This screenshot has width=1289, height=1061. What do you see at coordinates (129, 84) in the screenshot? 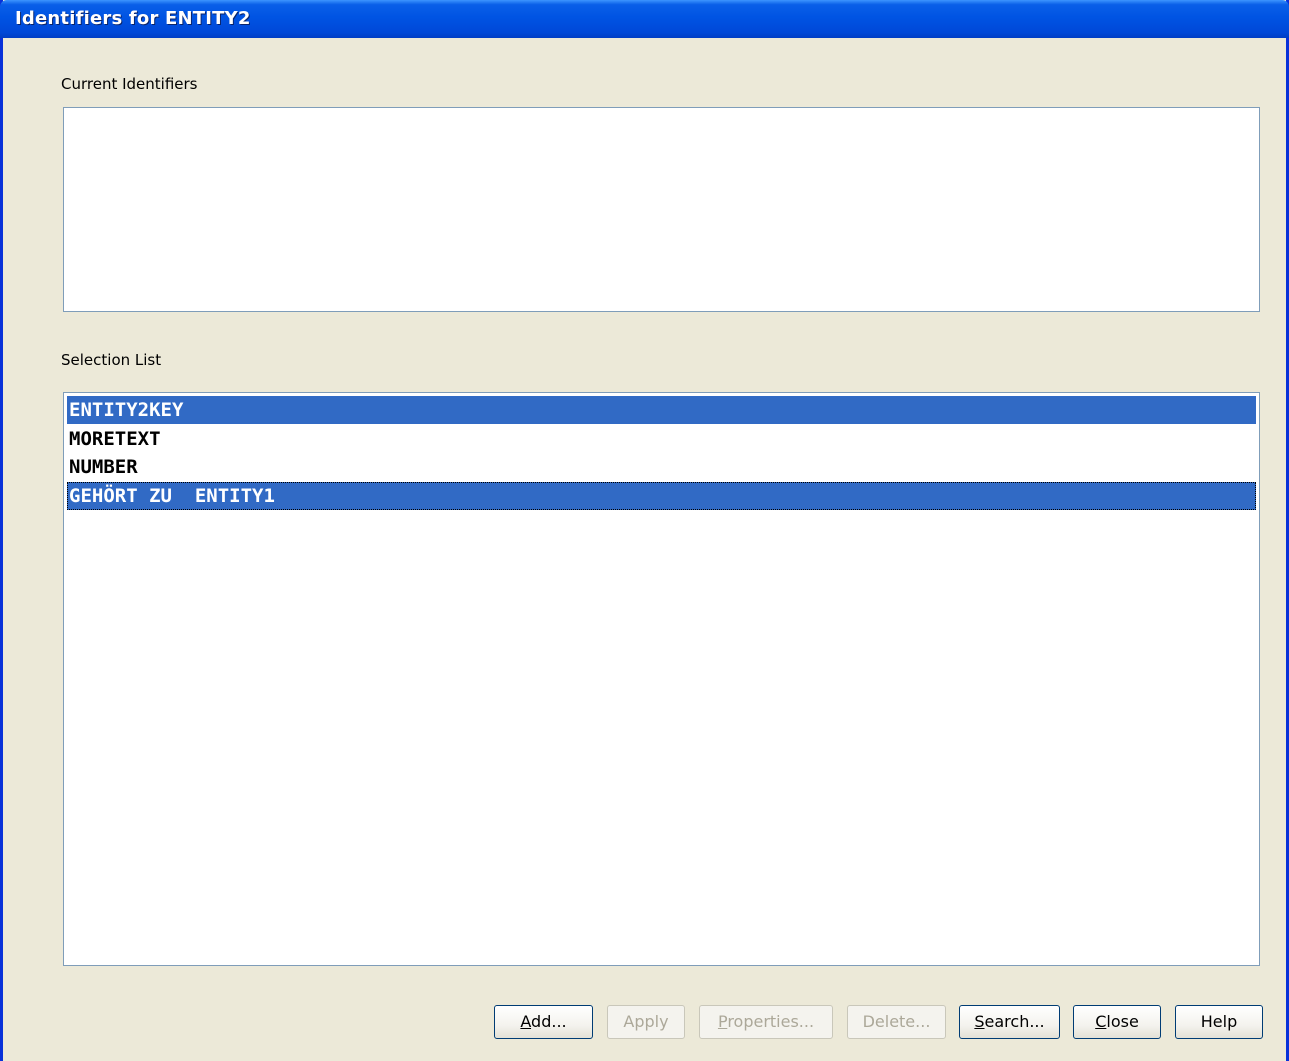
I see `current-identifiers-label: Current Identifiers` at bounding box center [129, 84].